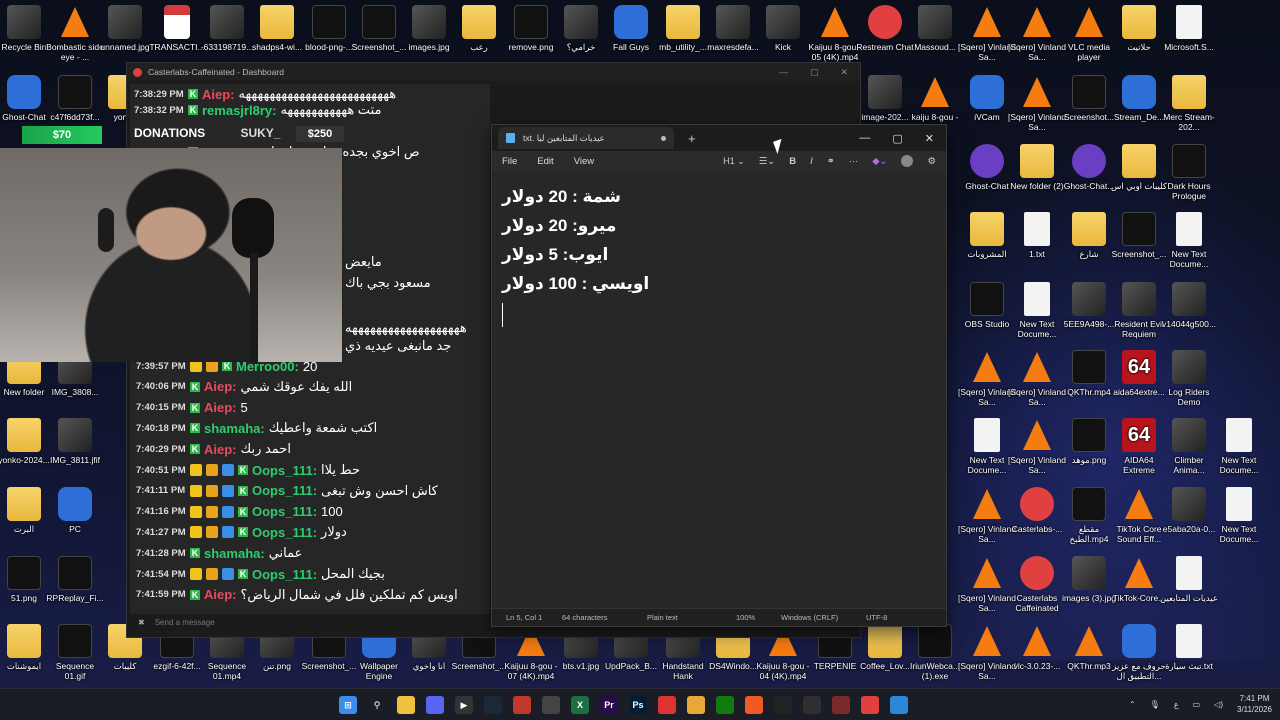  Describe the element at coordinates (464, 705) in the screenshot. I see `media-icon: ▶` at that location.